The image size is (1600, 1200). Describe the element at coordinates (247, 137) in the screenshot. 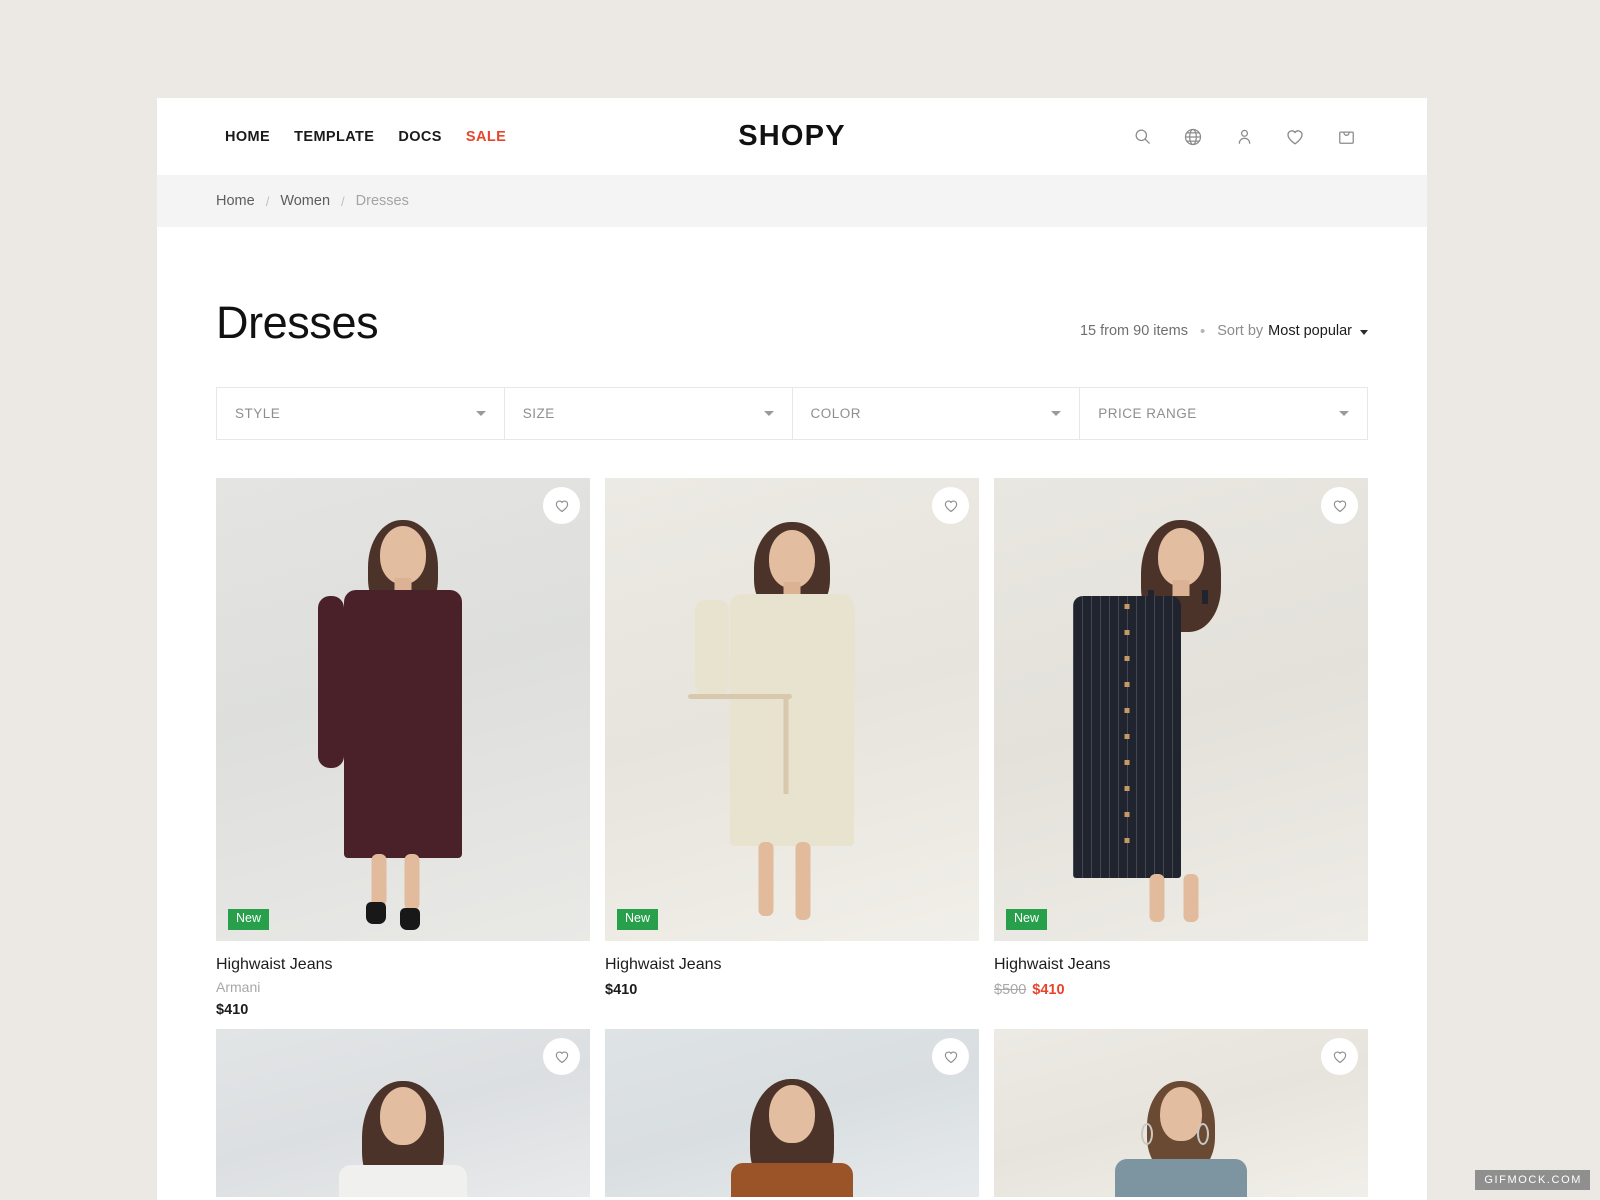

I see `nav-link-home: HOME` at that location.